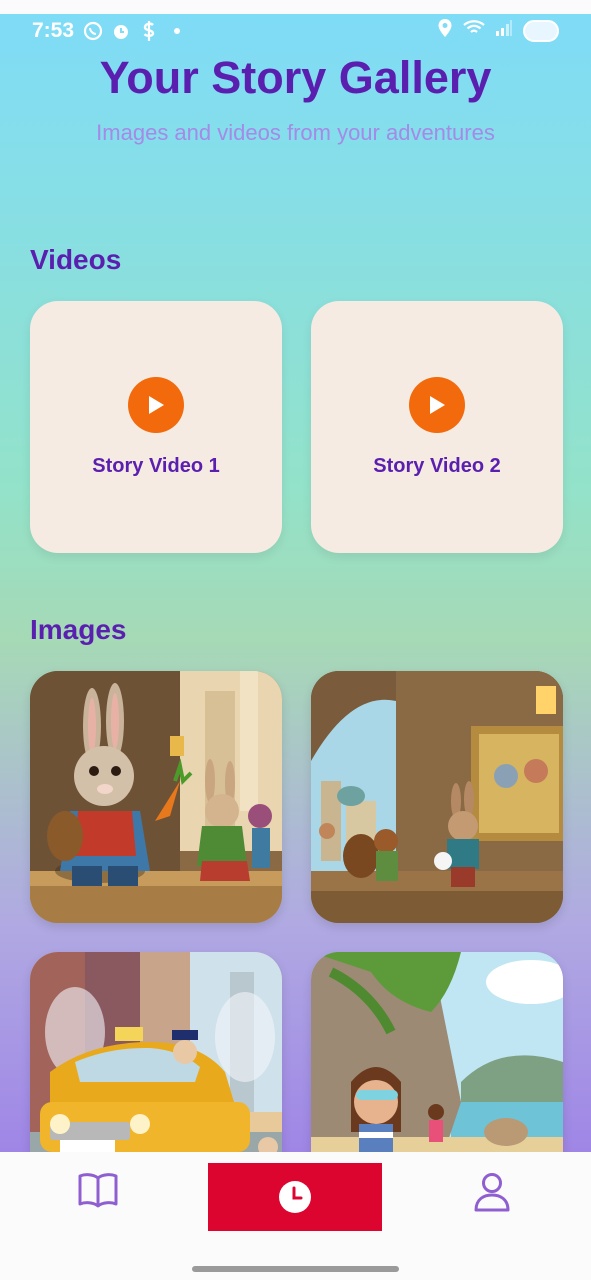 This screenshot has width=591, height=1280. Describe the element at coordinates (93, 31) in the screenshot. I see `whatsapp-icon` at that location.